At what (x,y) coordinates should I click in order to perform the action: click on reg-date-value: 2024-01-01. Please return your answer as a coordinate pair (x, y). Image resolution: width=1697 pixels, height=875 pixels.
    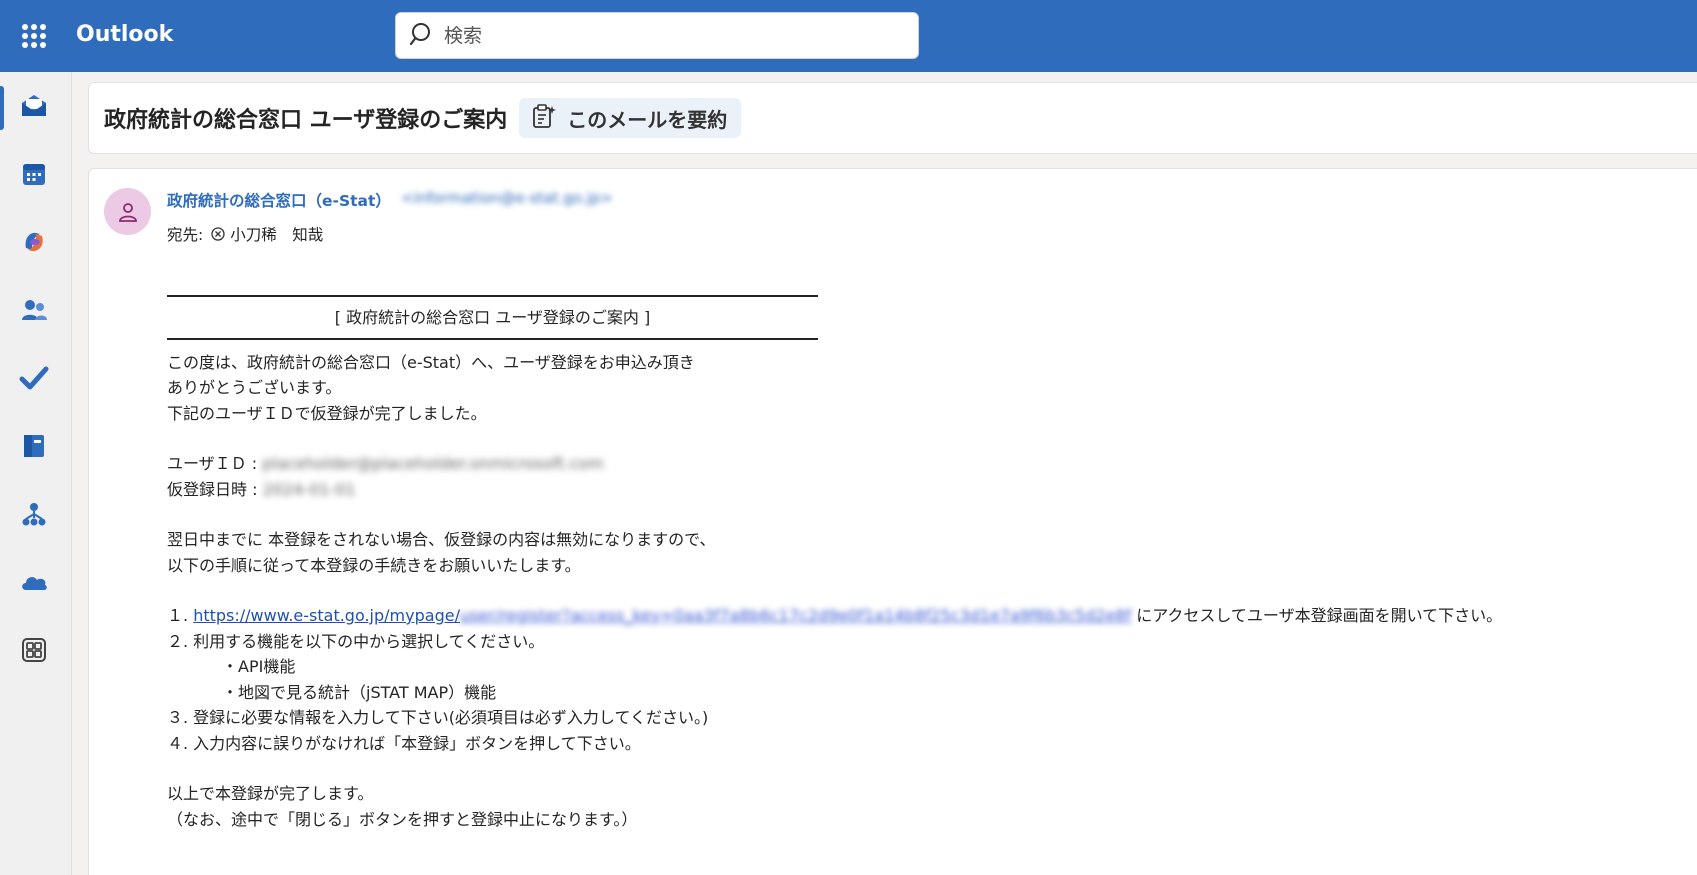
    Looking at the image, I should click on (309, 489).